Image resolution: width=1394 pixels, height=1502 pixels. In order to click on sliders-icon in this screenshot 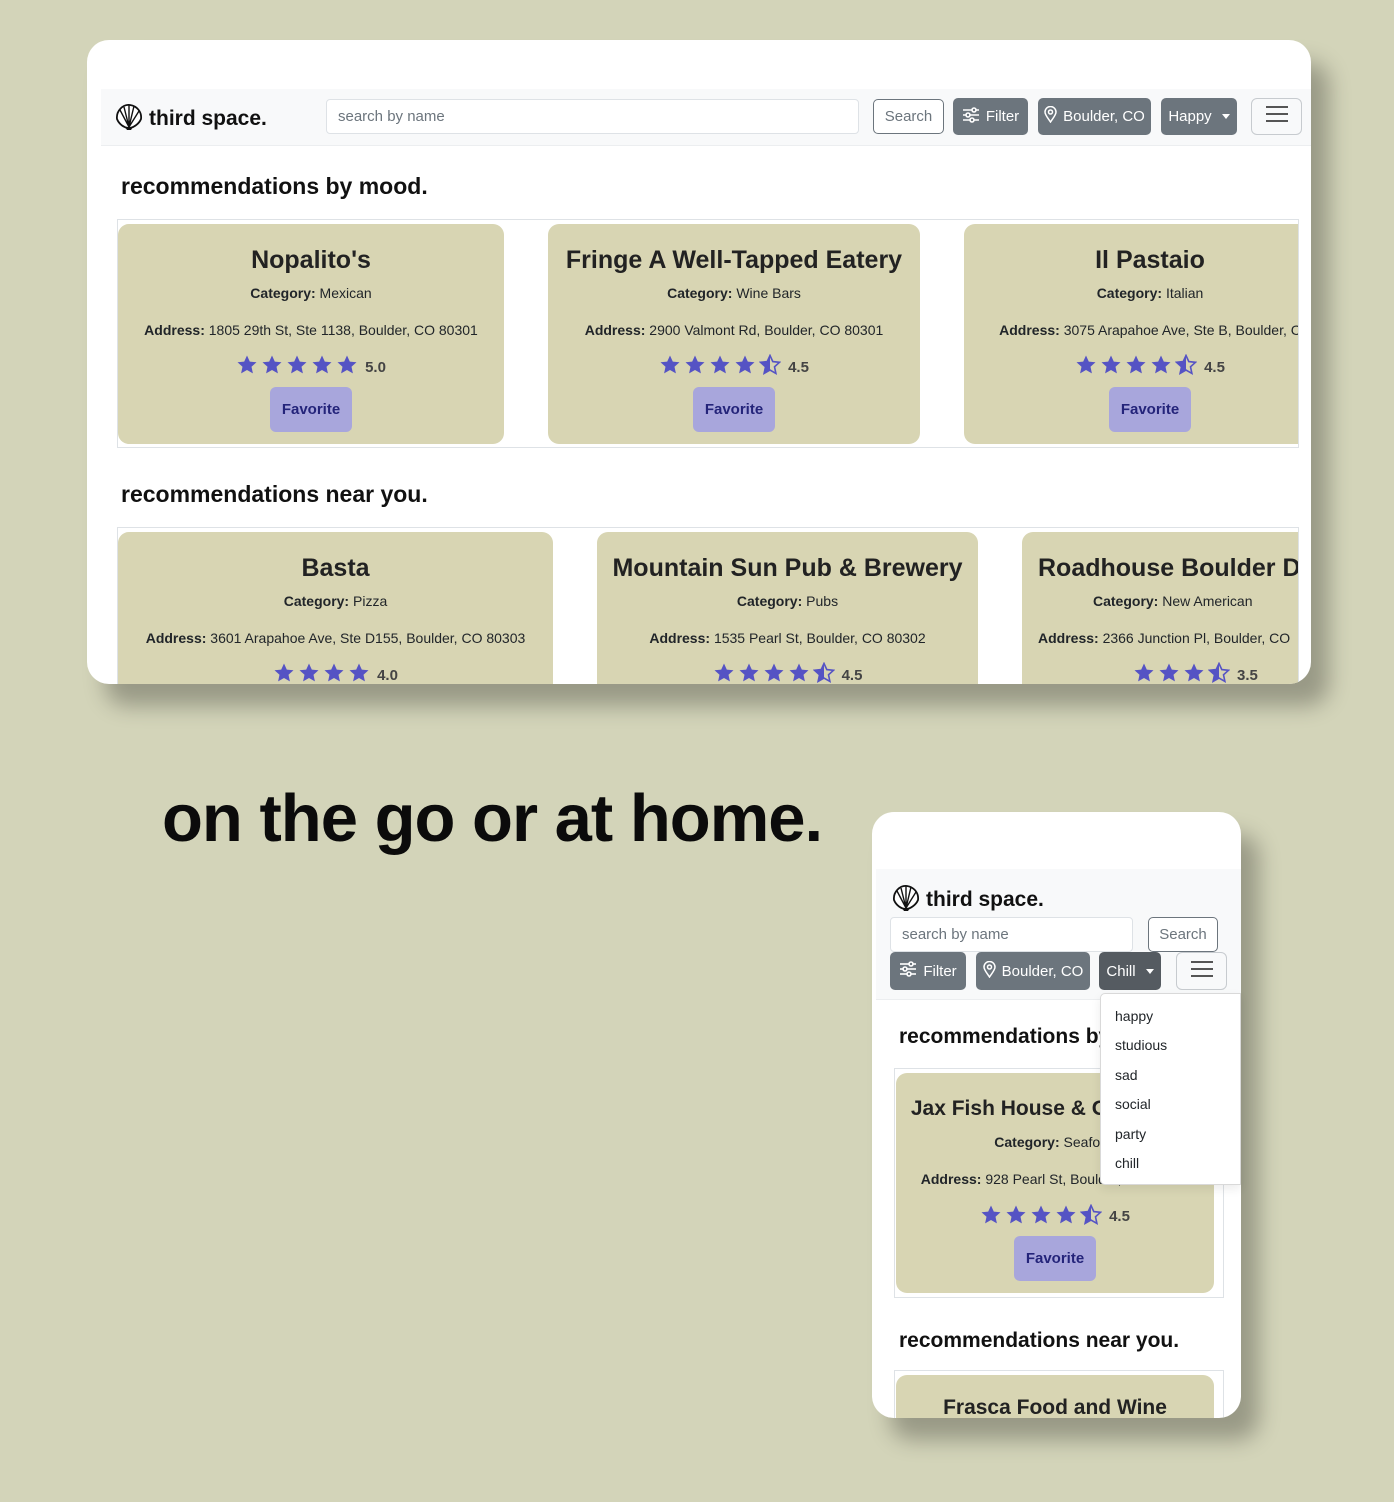, I will do `click(971, 116)`.